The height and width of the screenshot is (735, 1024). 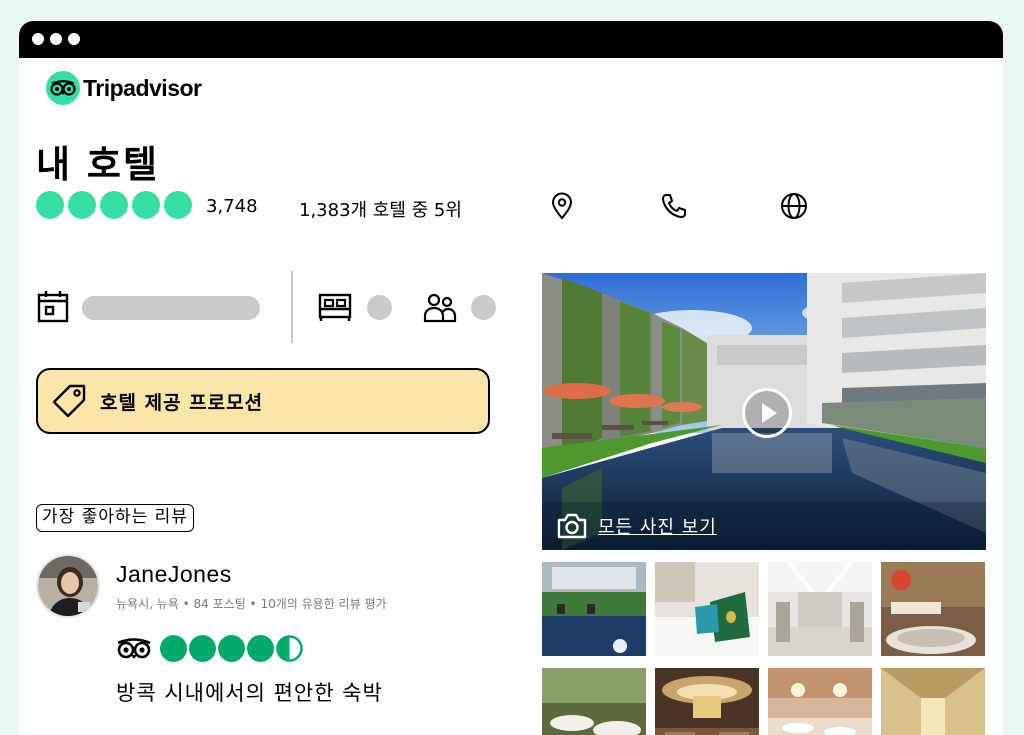 What do you see at coordinates (249, 692) in the screenshot?
I see `review-title: 방콕 시내에서의 편안한 숙박` at bounding box center [249, 692].